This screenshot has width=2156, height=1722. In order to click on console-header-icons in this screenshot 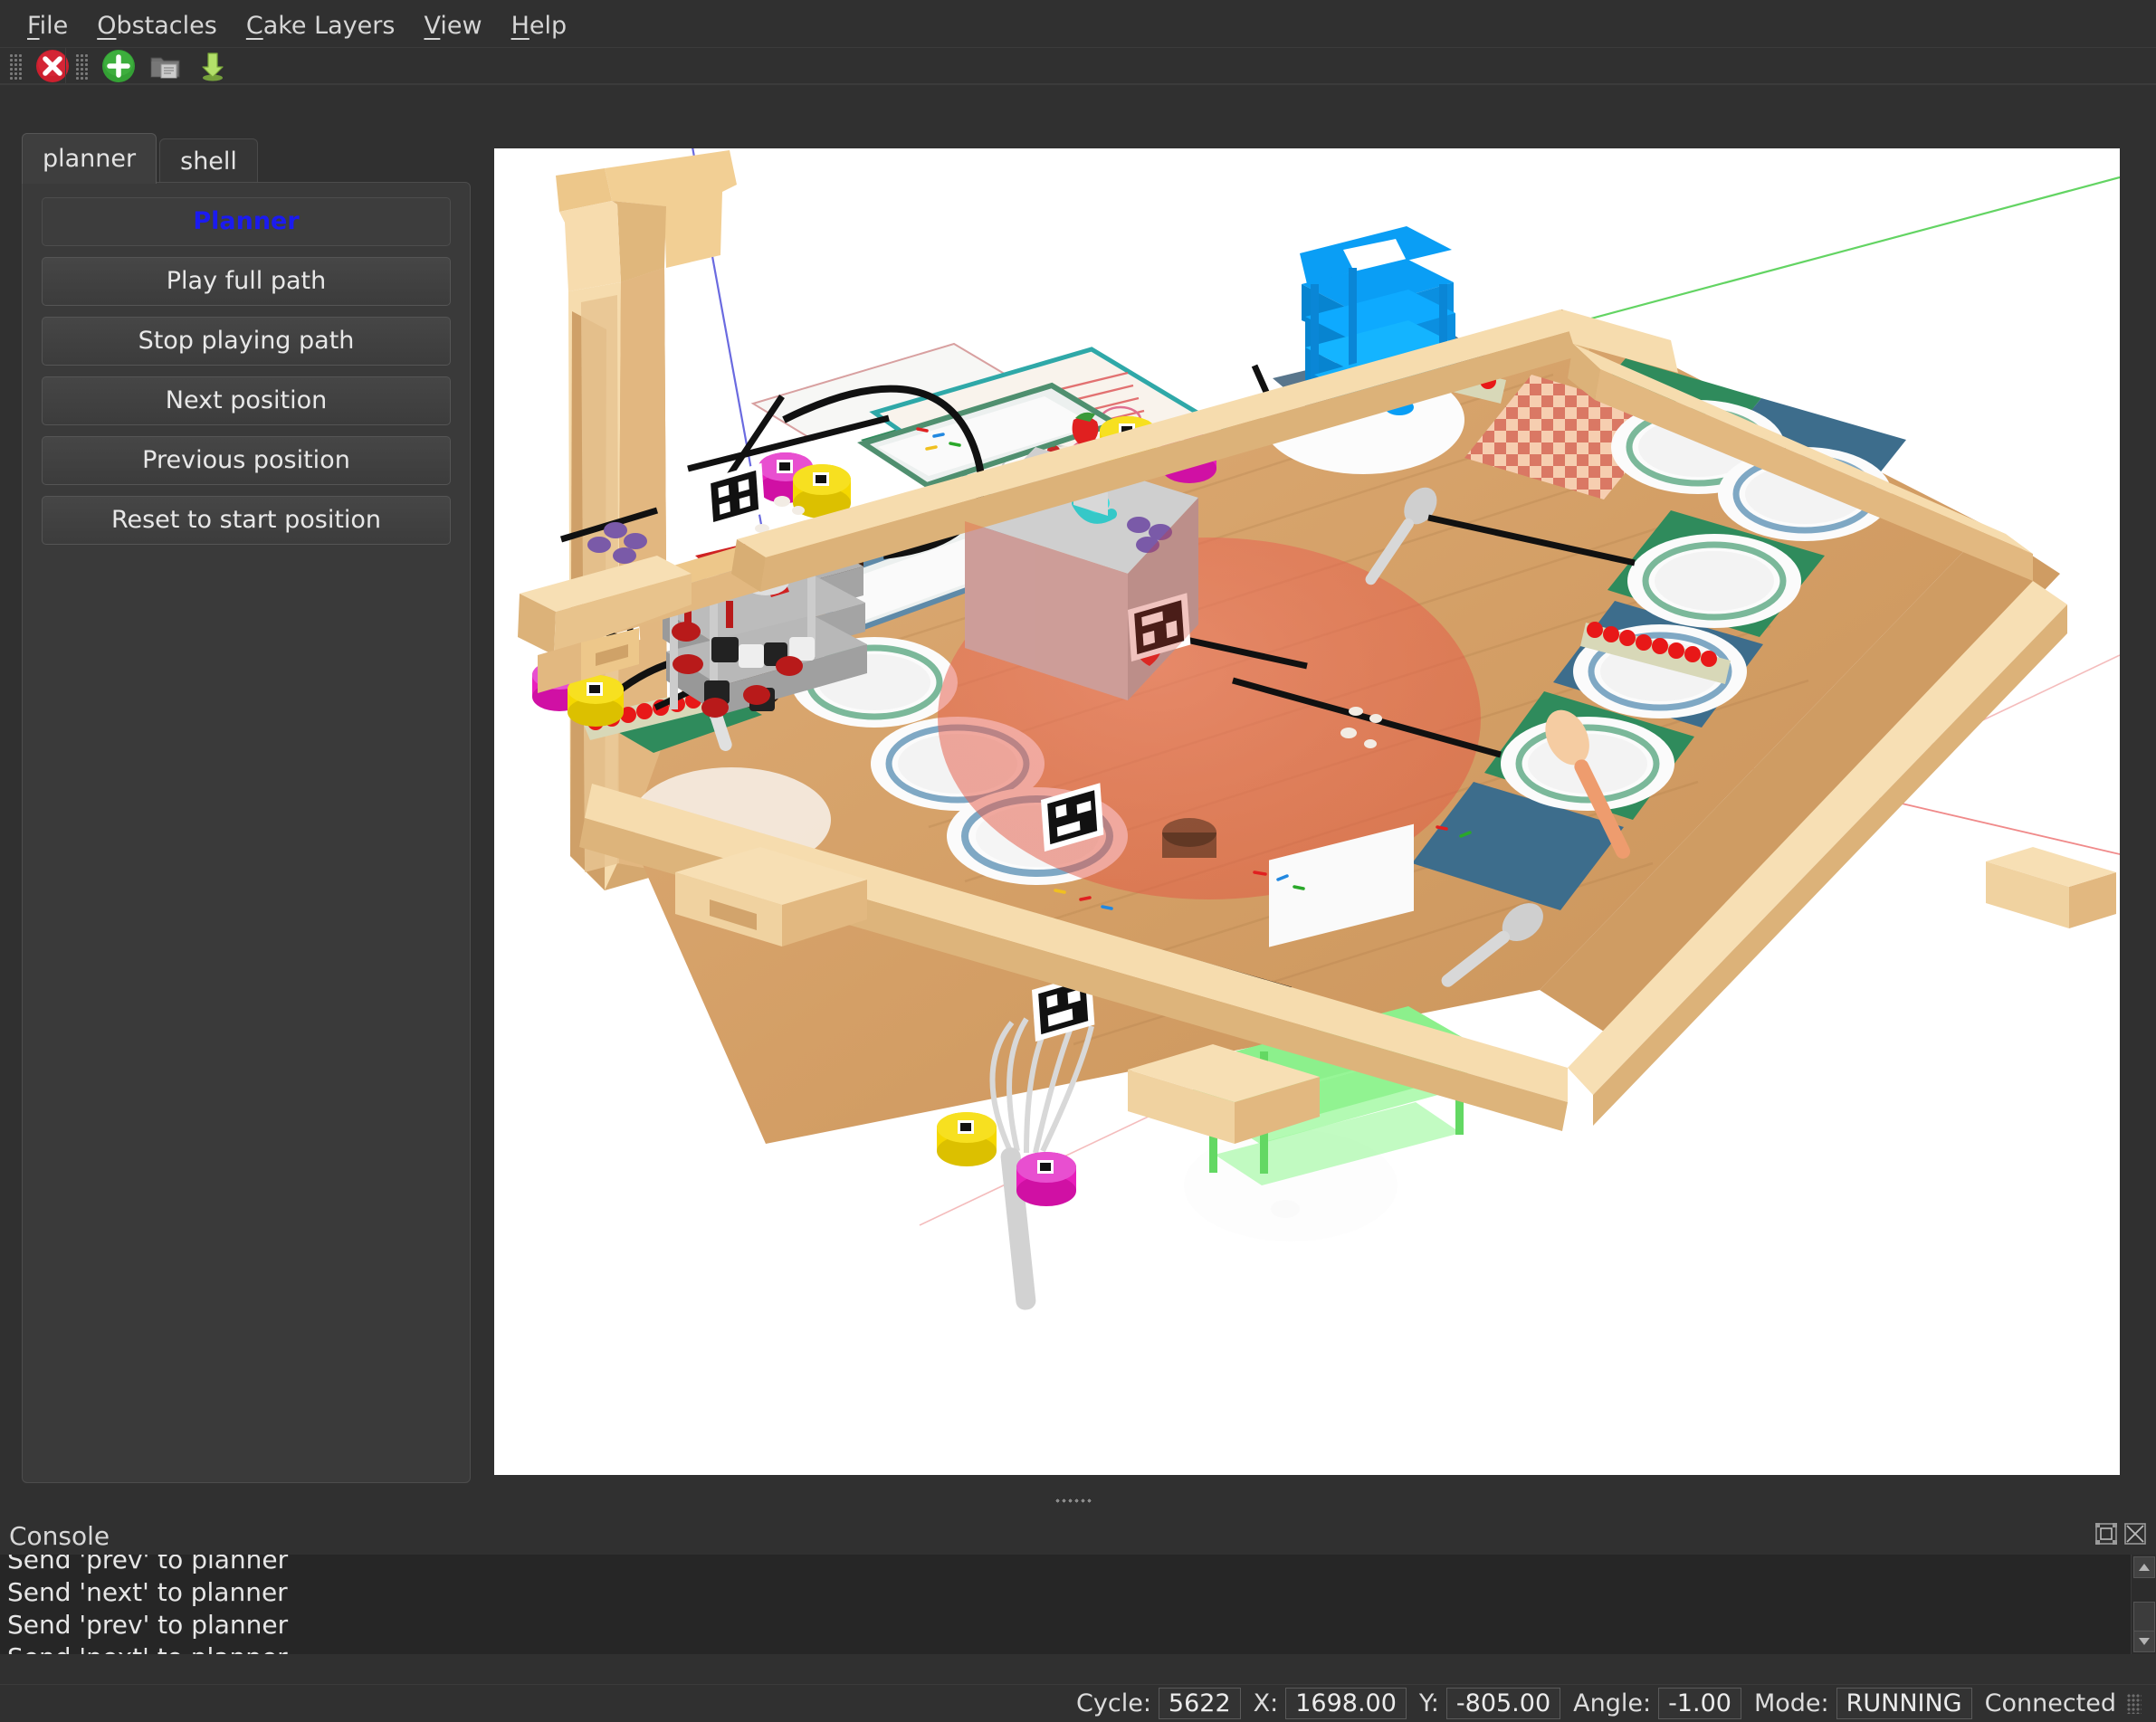, I will do `click(2121, 1534)`.